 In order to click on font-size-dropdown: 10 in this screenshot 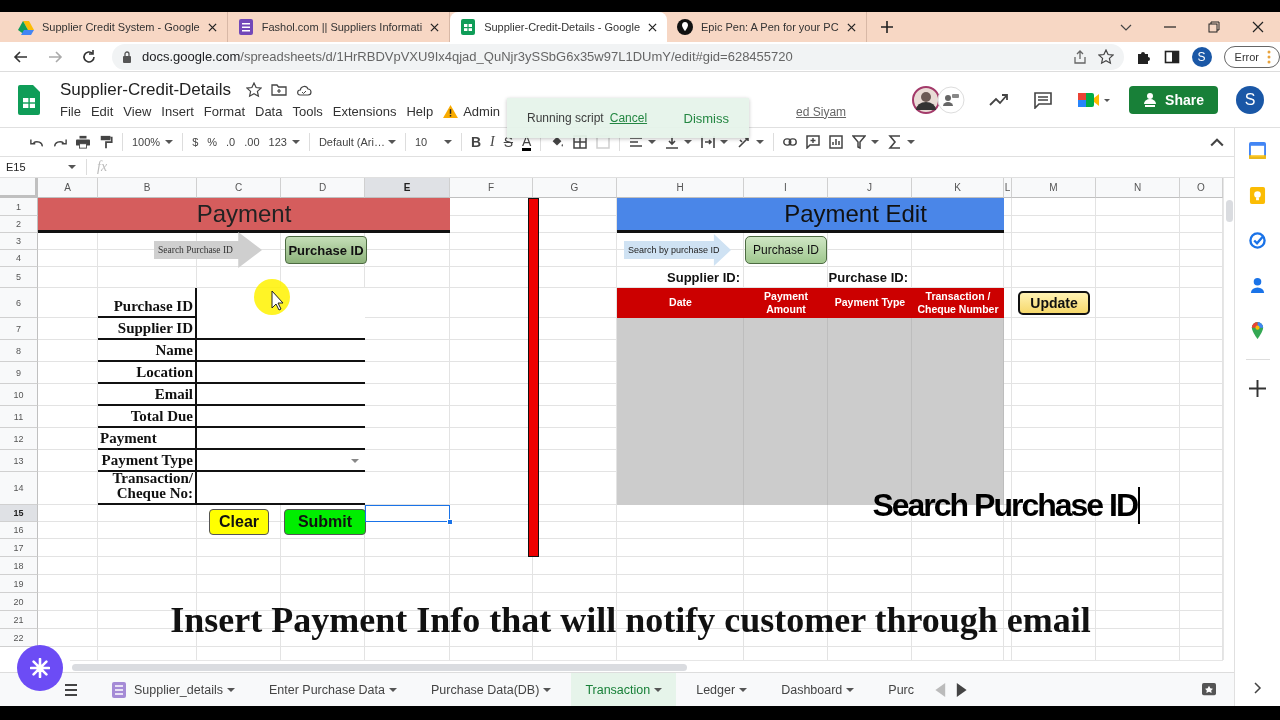, I will do `click(426, 142)`.